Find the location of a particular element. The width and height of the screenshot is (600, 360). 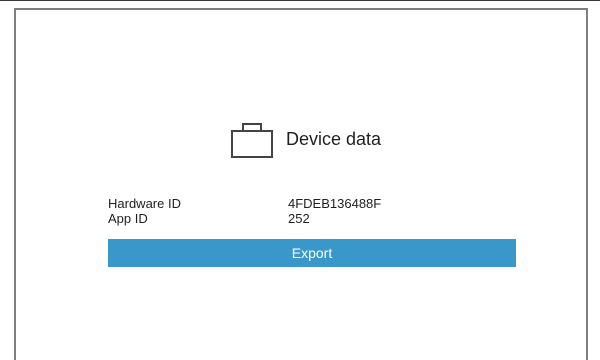

hardware-id-row: Hardware ID 4FDEB136488F is located at coordinates (312, 203).